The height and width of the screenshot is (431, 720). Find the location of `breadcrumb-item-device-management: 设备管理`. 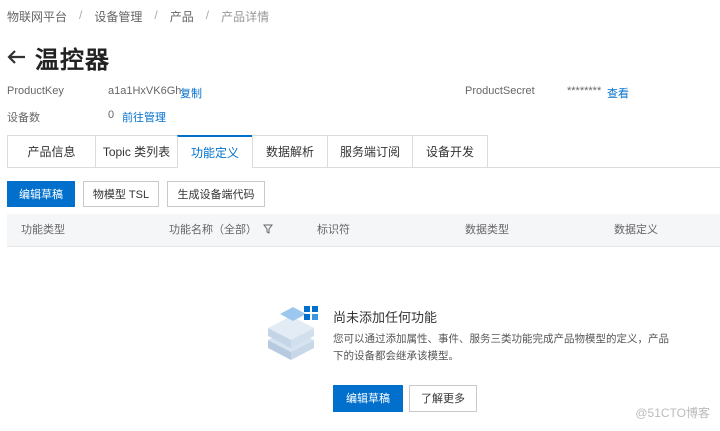

breadcrumb-item-device-management: 设备管理 is located at coordinates (118, 16).